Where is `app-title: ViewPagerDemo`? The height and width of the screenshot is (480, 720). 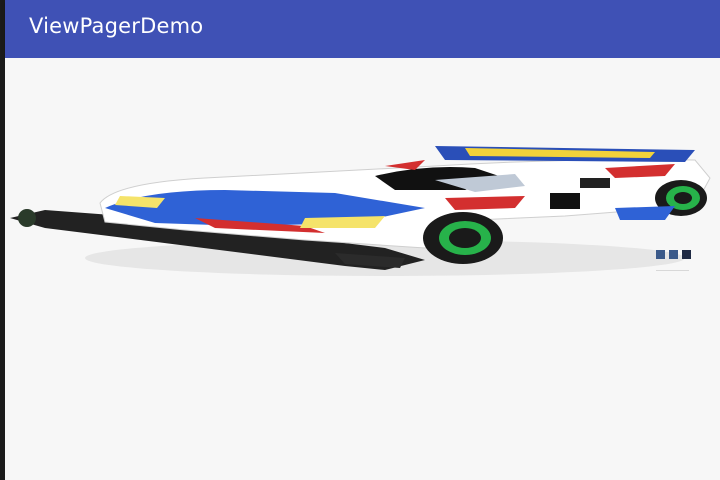 app-title: ViewPagerDemo is located at coordinates (116, 26).